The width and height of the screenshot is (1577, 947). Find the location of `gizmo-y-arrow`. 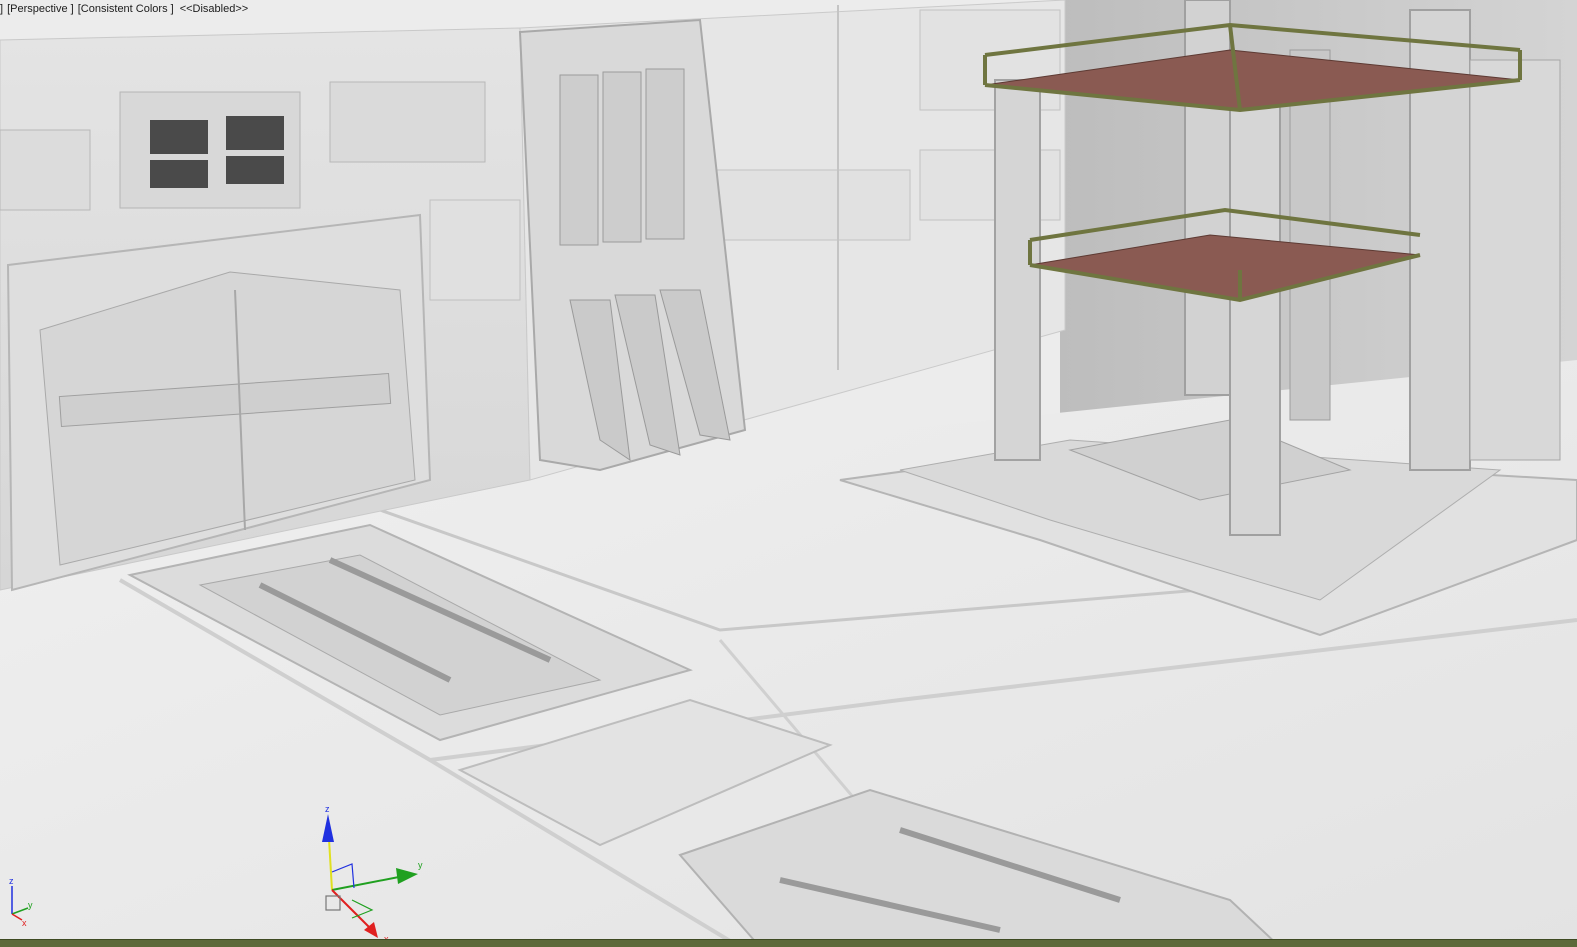

gizmo-y-arrow is located at coordinates (407, 876).